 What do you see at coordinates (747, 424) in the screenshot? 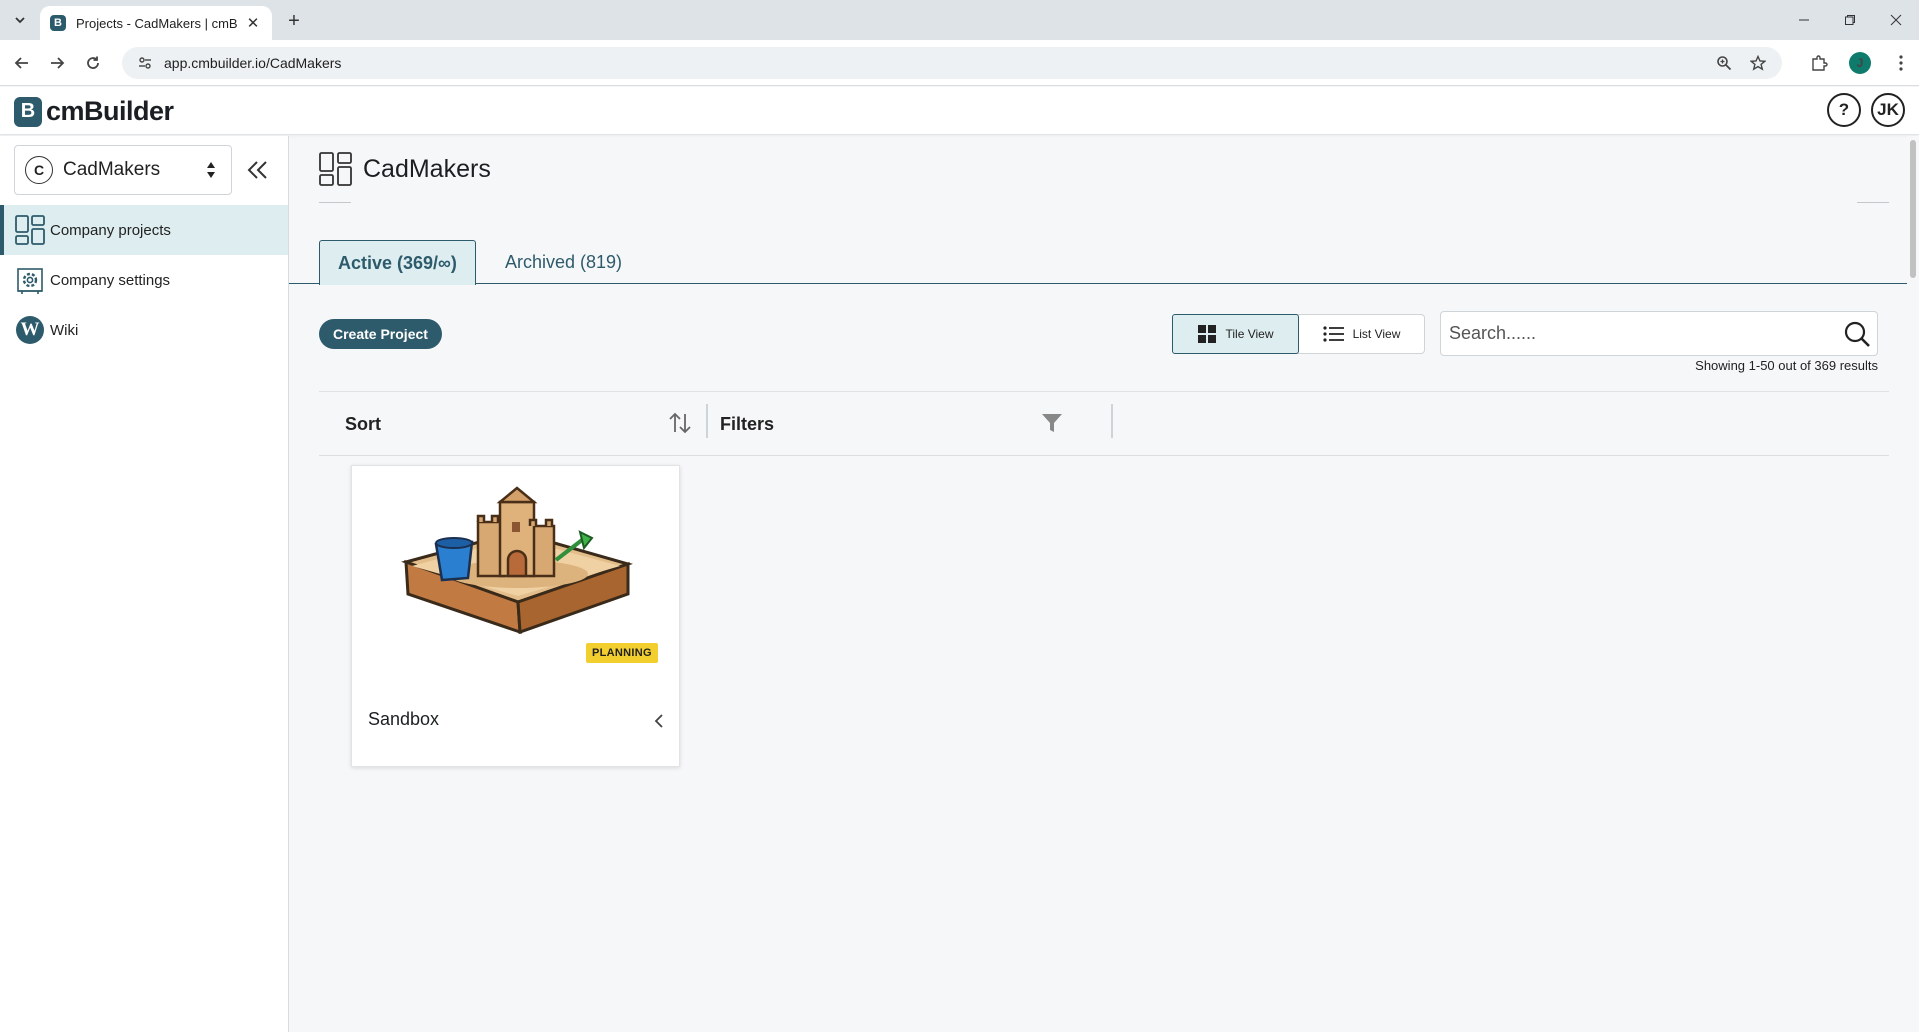
I see `filters-label: Filters` at bounding box center [747, 424].